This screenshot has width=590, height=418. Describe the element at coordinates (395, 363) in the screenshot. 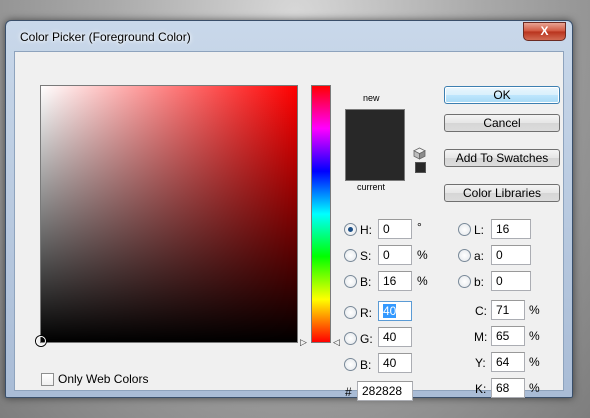

I see `blue-input: 40` at that location.